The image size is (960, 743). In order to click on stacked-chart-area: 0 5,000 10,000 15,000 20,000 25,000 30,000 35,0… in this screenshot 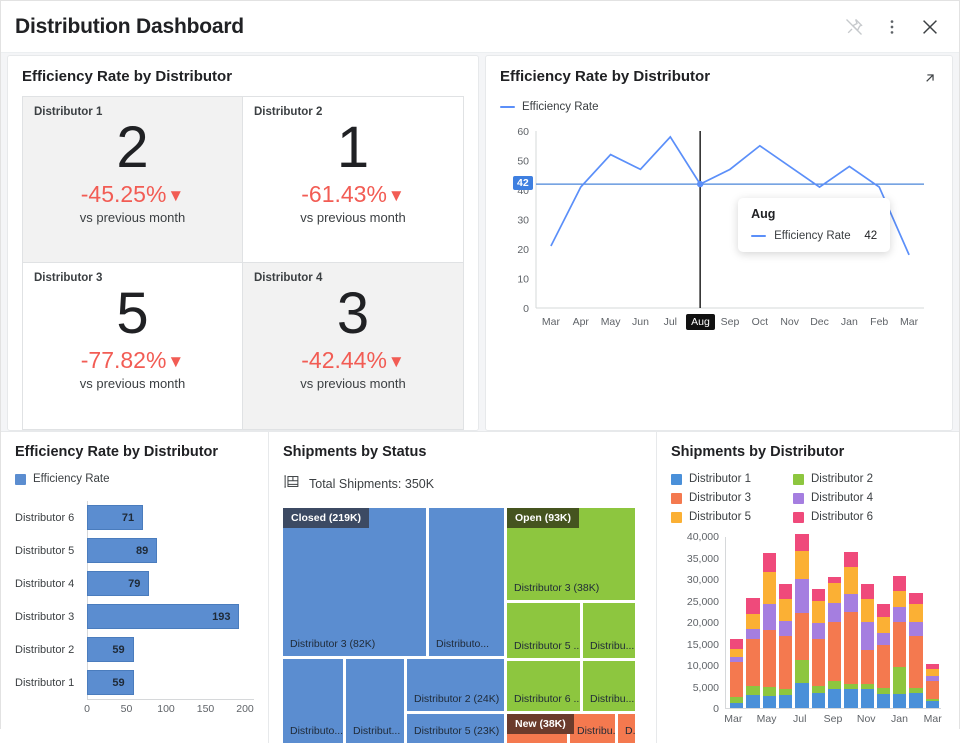, I will do `click(808, 634)`.